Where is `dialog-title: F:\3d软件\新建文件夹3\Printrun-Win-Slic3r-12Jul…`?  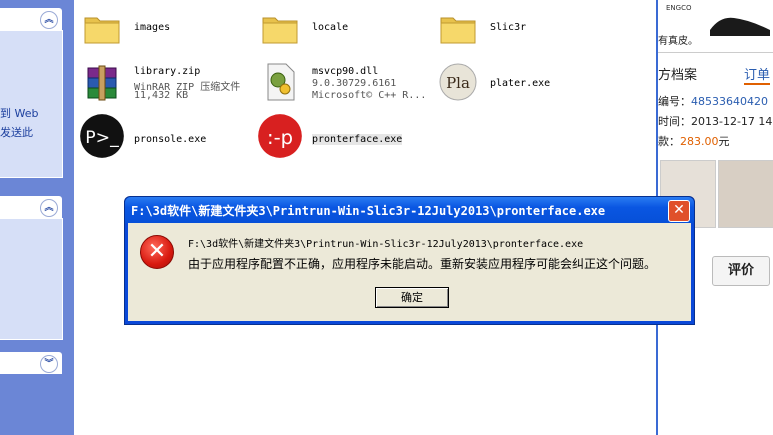
dialog-title: F:\3d软件\新建文件夹3\Printrun-Win-Slic3r-12Jul… is located at coordinates (368, 211).